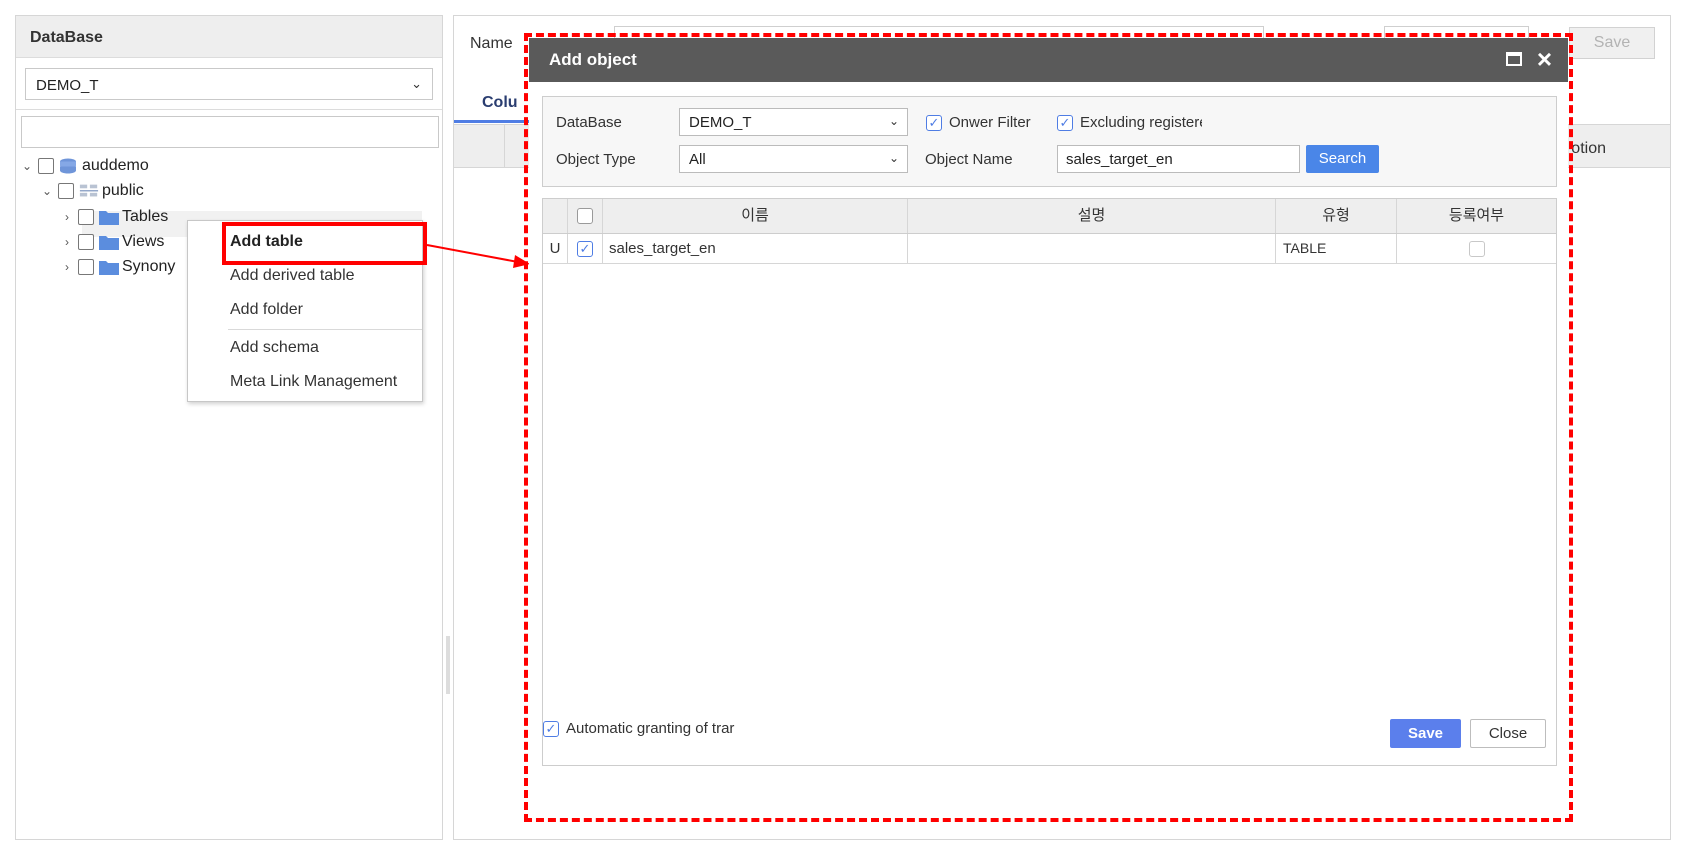 This screenshot has width=1684, height=853. Describe the element at coordinates (793, 159) in the screenshot. I see `object-type-select: All ⌄` at that location.